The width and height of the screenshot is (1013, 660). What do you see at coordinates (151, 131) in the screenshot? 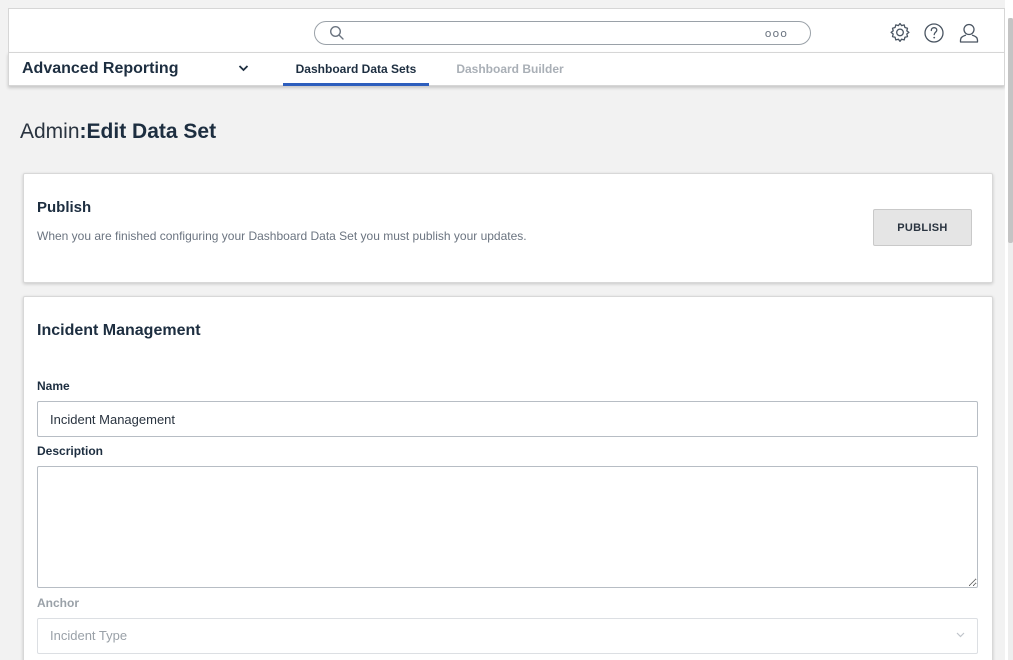
I see `page-title-main: Edit Data Set` at bounding box center [151, 131].